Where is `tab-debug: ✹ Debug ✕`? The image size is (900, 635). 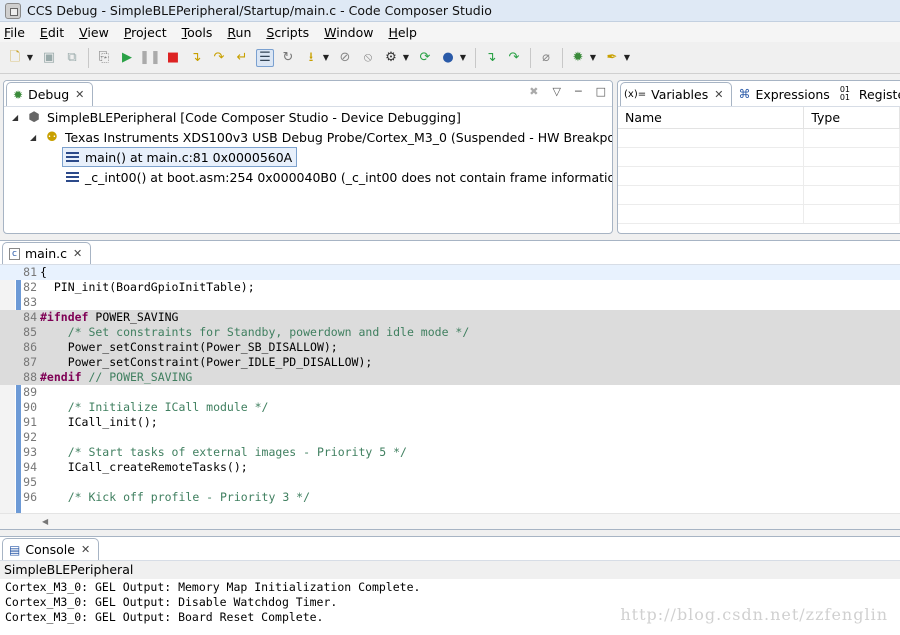 tab-debug: ✹ Debug ✕ is located at coordinates (50, 94).